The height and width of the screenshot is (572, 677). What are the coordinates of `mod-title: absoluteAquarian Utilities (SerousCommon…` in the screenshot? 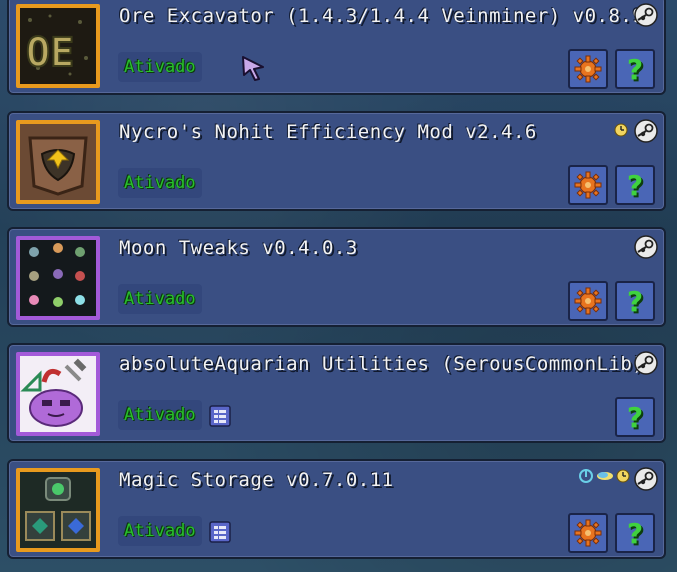 It's located at (384, 364).